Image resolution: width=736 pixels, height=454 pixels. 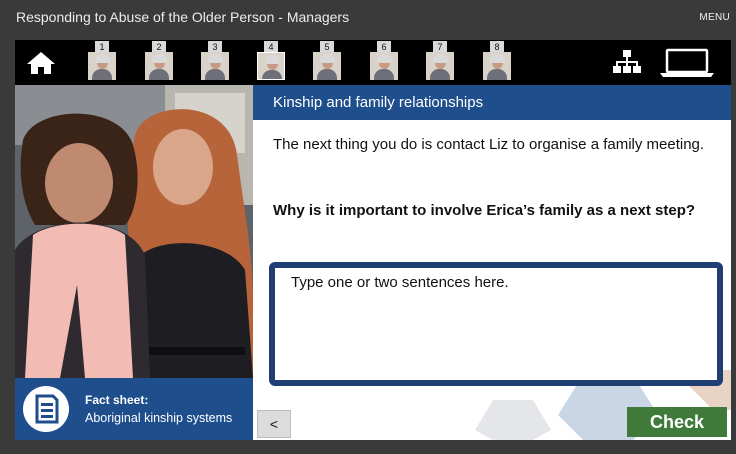 What do you see at coordinates (159, 418) in the screenshot?
I see `fact-sheet-subtitle: Aboriginal kinship systems` at bounding box center [159, 418].